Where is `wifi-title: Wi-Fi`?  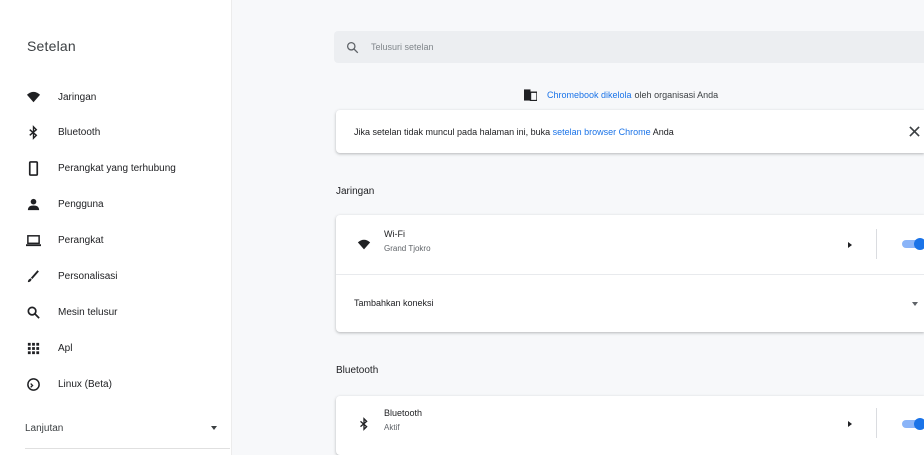
wifi-title: Wi-Fi is located at coordinates (394, 234).